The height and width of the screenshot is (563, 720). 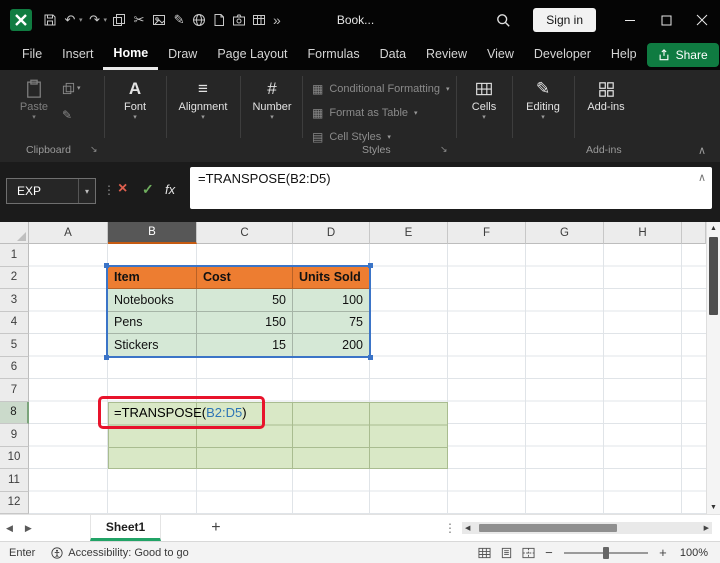 I want to click on tab-insert: Insert, so click(x=77, y=55).